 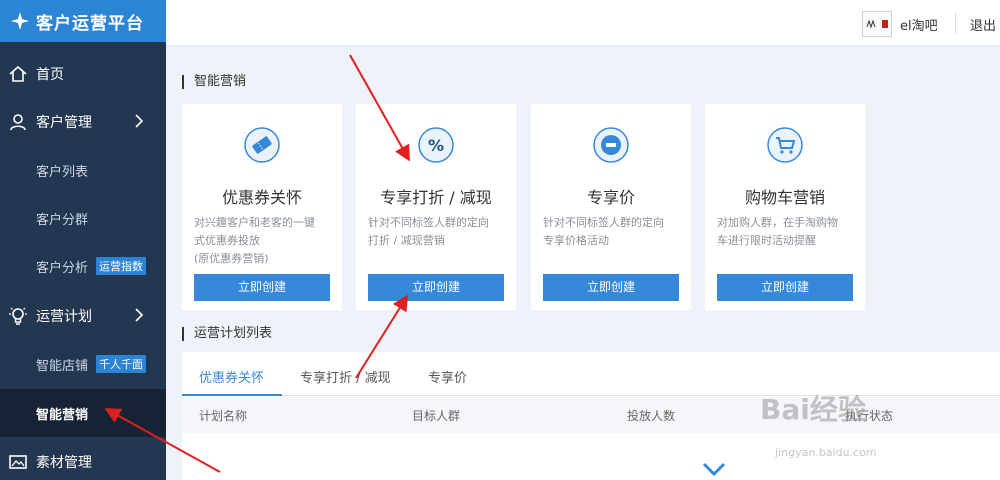 I want to click on card-title: 专享价, so click(x=610, y=197).